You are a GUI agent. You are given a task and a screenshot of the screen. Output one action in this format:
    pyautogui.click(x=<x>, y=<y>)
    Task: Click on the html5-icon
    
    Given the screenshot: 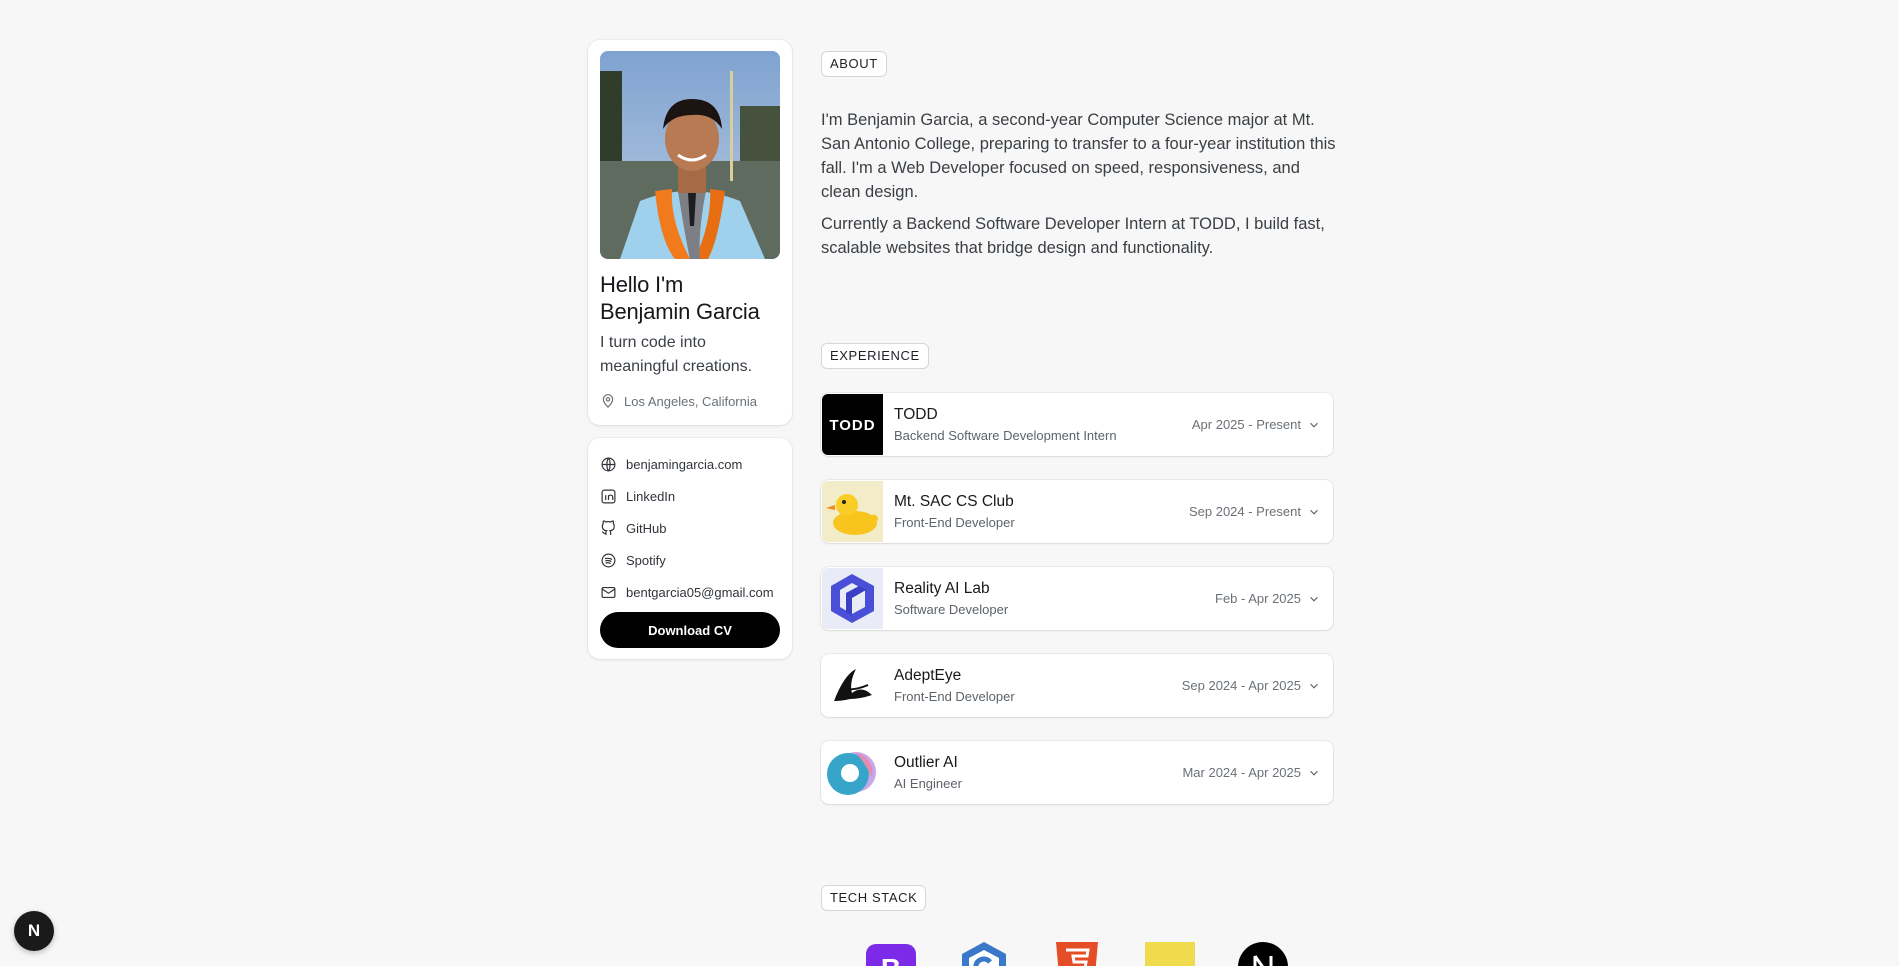 What is the action you would take?
    pyautogui.click(x=1077, y=954)
    